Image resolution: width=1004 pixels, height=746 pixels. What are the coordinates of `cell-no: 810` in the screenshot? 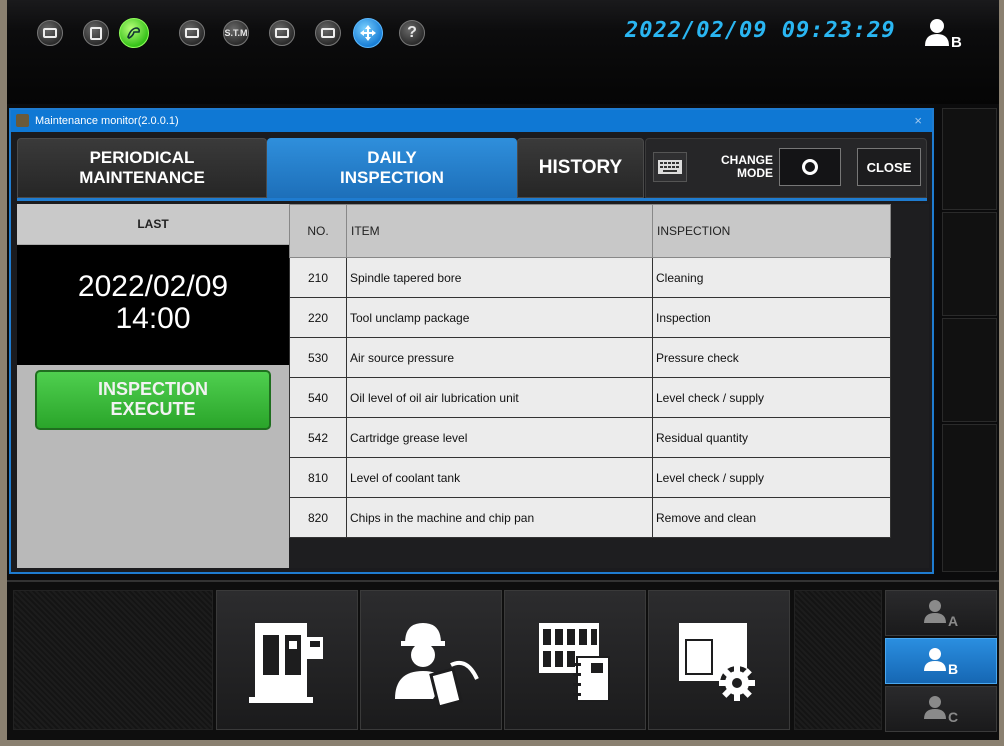 It's located at (318, 477).